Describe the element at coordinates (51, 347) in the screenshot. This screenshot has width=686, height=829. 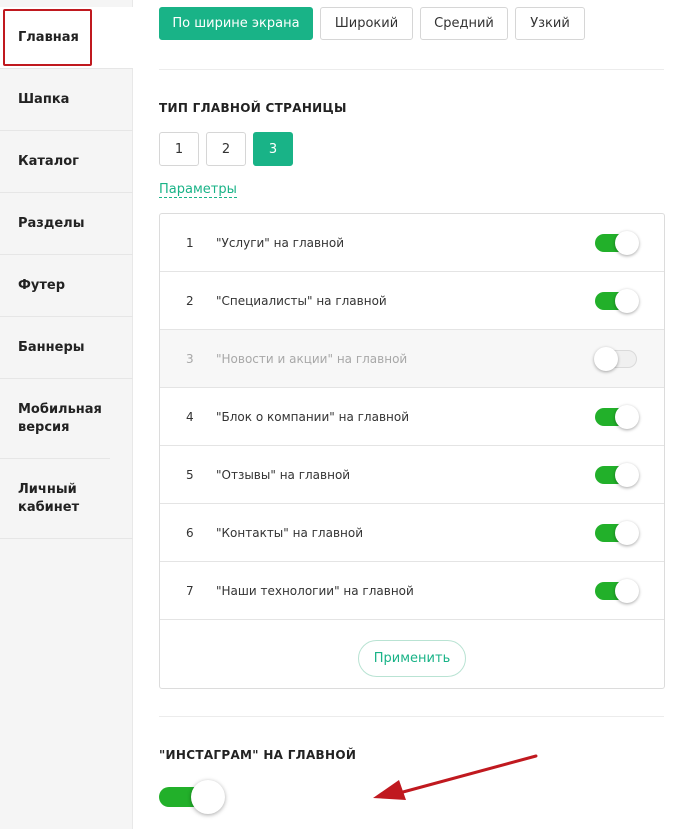
I see `sidebar-item-label: Баннеры` at that location.